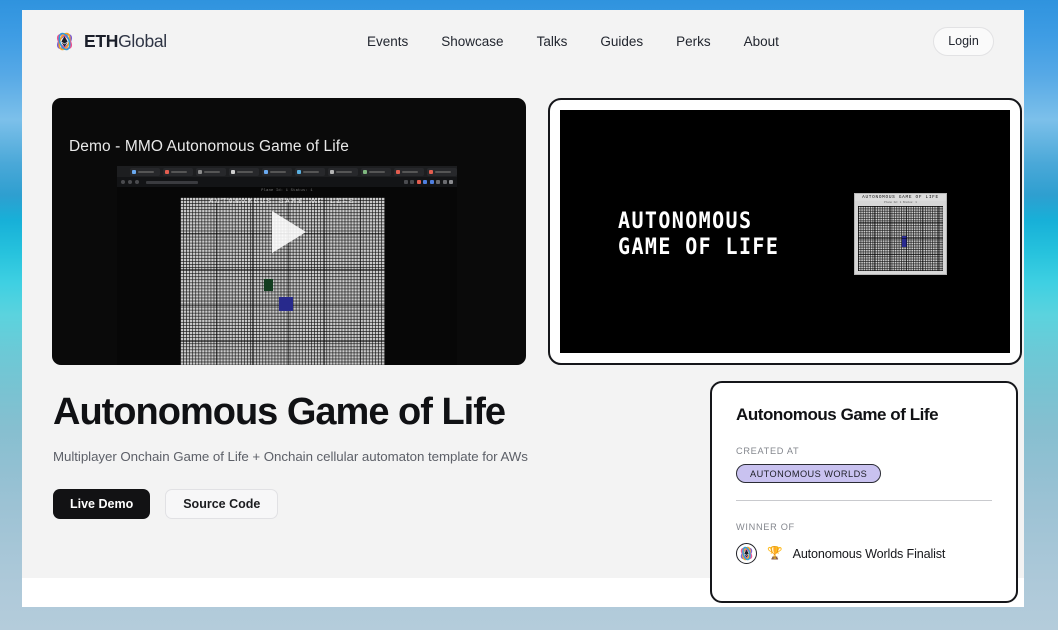 The height and width of the screenshot is (630, 1058). What do you see at coordinates (209, 146) in the screenshot?
I see `video-title: Demo - MMO Autonomous Game of Life` at bounding box center [209, 146].